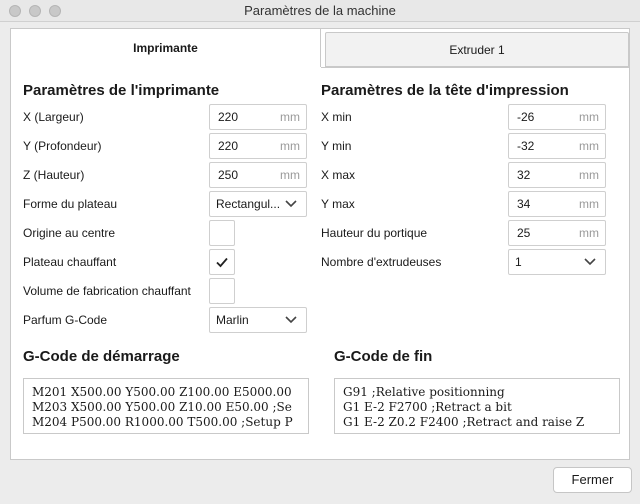 The width and height of the screenshot is (640, 504). I want to click on y-max-label: Y max, so click(338, 204).